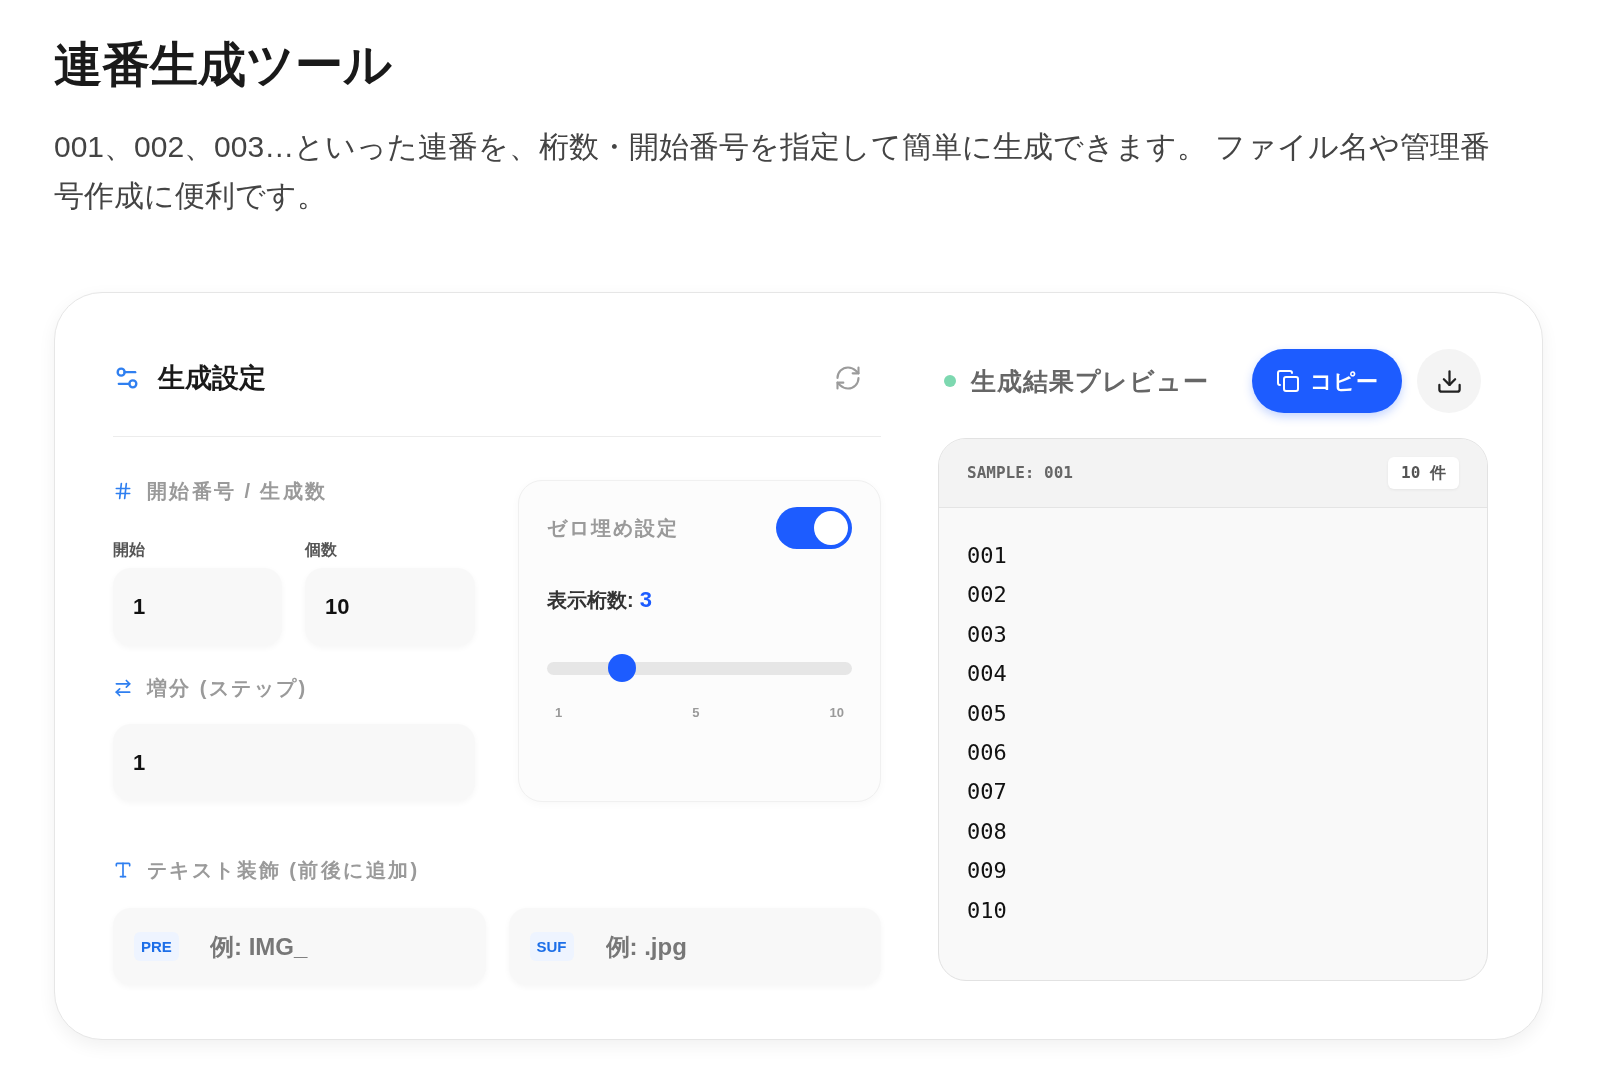  Describe the element at coordinates (590, 600) in the screenshot. I see `digits-label: 表示桁数:` at that location.